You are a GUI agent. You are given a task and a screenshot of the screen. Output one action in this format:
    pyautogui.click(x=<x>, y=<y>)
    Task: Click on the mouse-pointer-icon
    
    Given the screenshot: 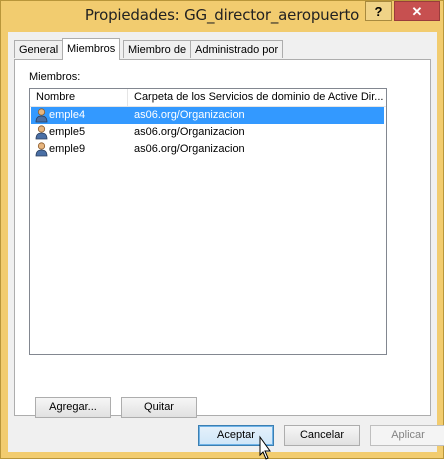 What is the action you would take?
    pyautogui.click(x=265, y=447)
    